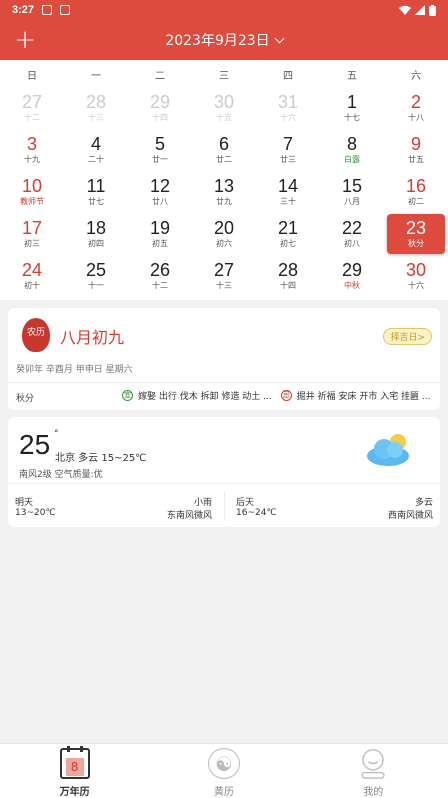  Describe the element at coordinates (224, 102) in the screenshot. I see `day-number: 30` at that location.